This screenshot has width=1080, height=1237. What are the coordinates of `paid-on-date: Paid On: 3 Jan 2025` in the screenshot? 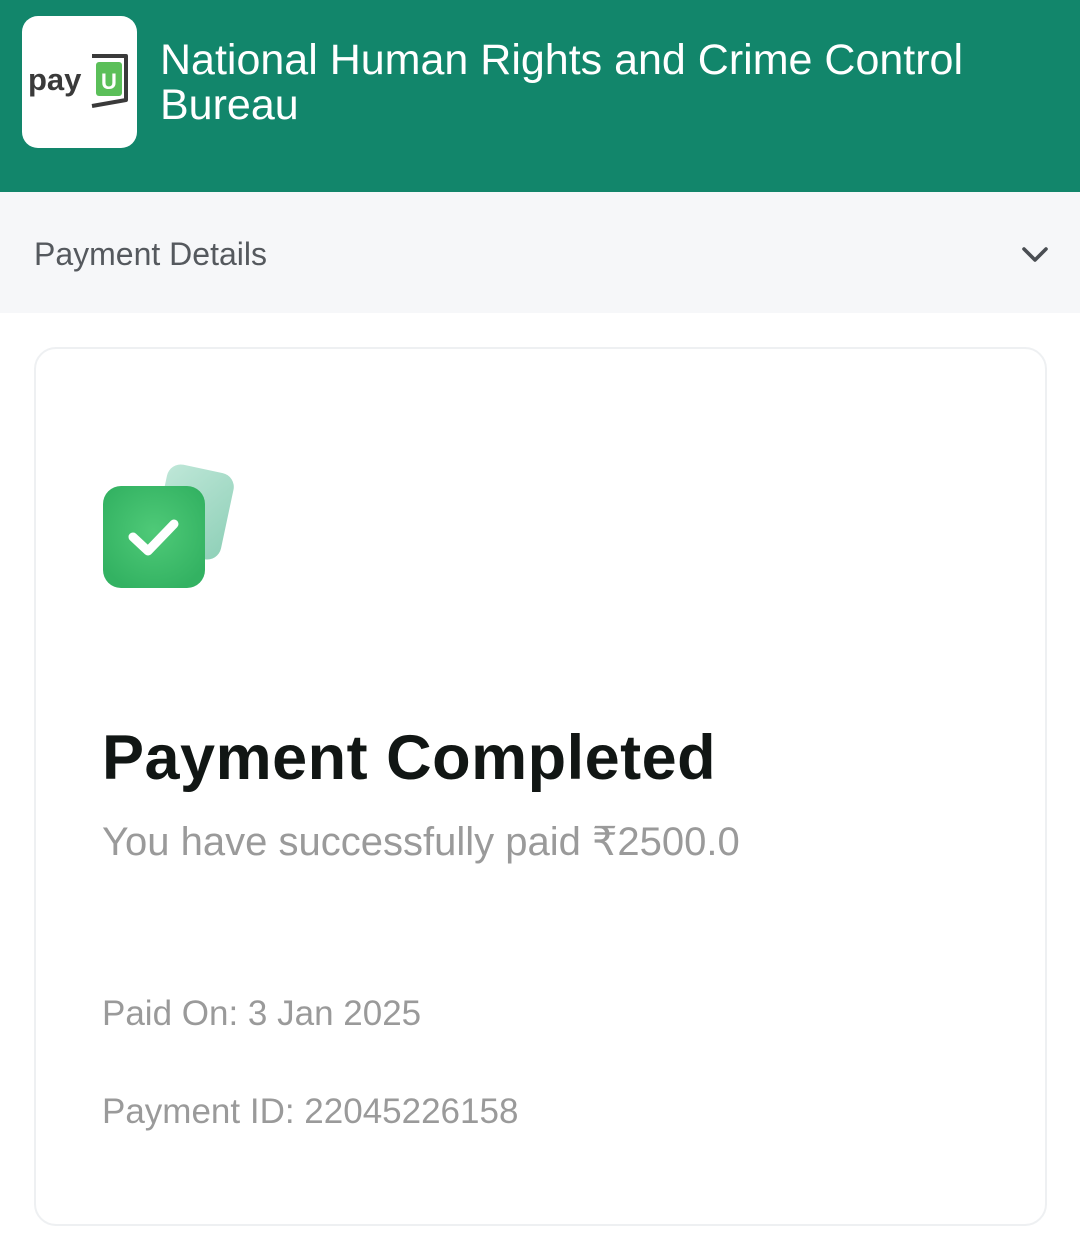 It's located at (262, 1013).